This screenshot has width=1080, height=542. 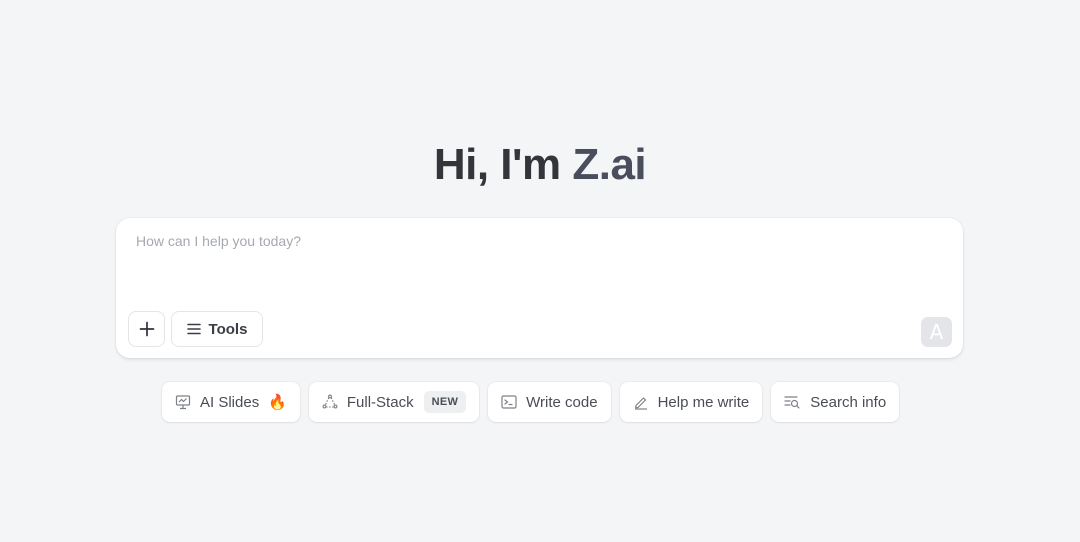 I want to click on send-glyph: A, so click(x=936, y=332).